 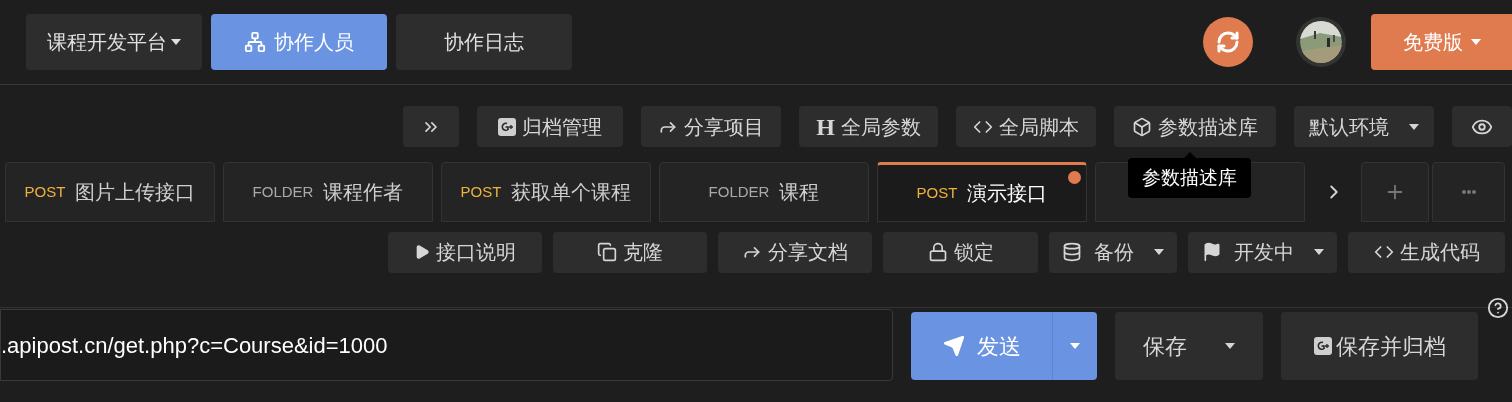 I want to click on tab-label: 获取单个课程, so click(x=571, y=192).